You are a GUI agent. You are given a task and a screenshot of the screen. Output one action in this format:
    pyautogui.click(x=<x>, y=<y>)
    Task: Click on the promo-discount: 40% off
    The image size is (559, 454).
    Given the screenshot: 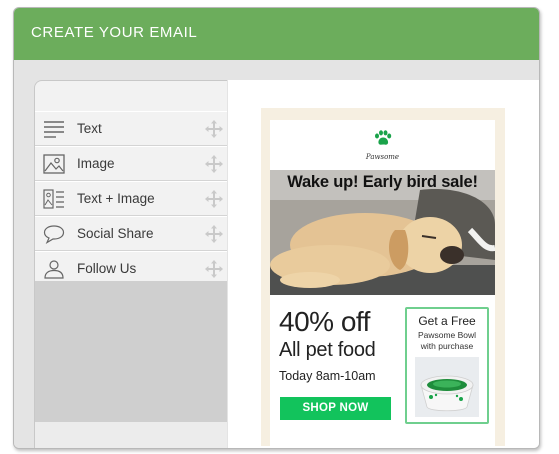 What is the action you would take?
    pyautogui.click(x=324, y=321)
    